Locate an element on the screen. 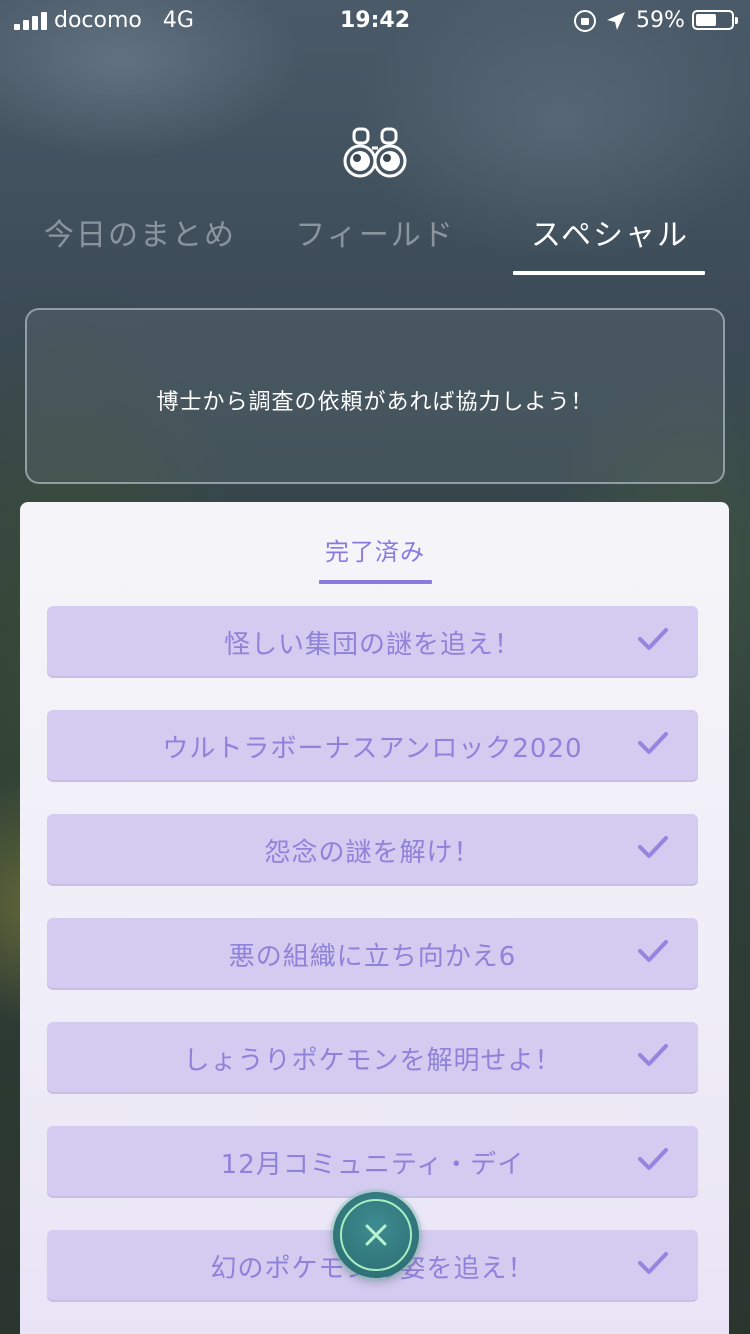 This screenshot has width=750, height=1334. close-button is located at coordinates (376, 1235).